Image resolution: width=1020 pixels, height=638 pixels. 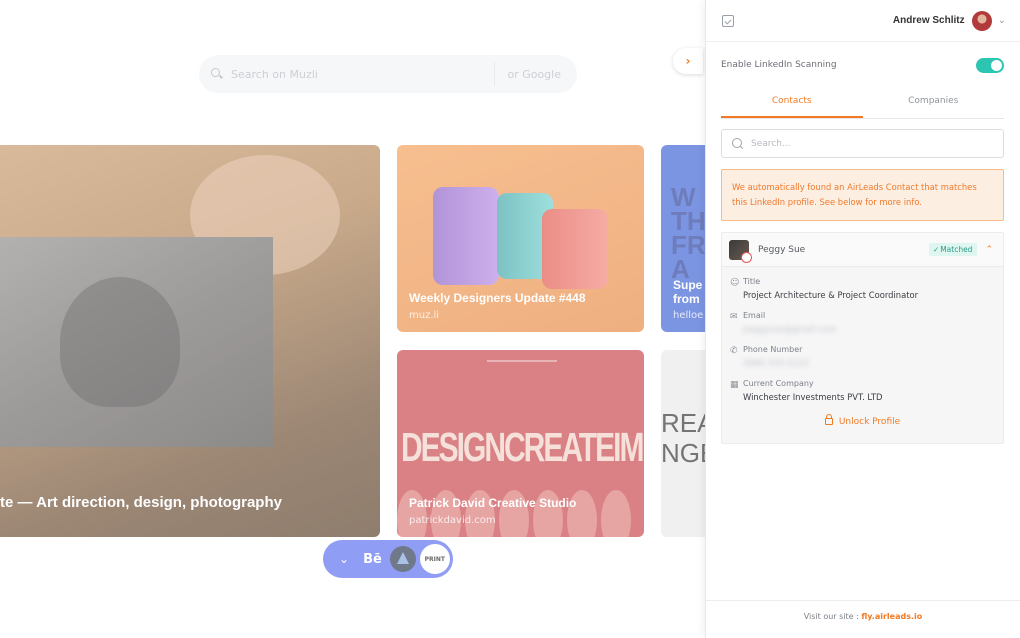 I want to click on chevron-up-icon: ⌃, so click(x=989, y=250).